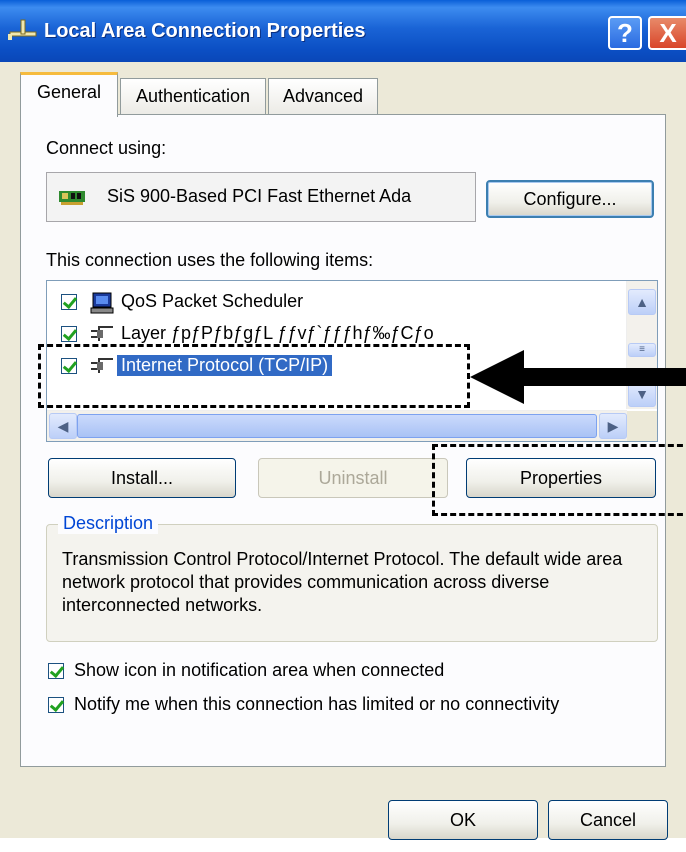  What do you see at coordinates (463, 820) in the screenshot?
I see `ok-button: OK` at bounding box center [463, 820].